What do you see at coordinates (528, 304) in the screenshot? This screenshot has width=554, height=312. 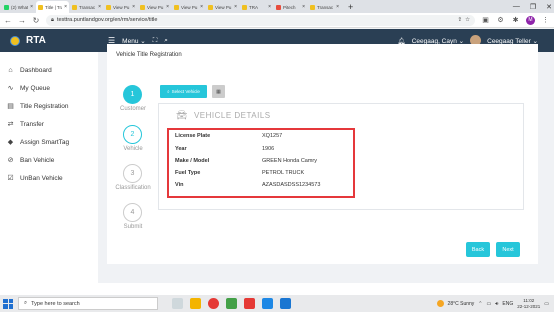 I see `clock: 11:02 22-12-2021` at bounding box center [528, 304].